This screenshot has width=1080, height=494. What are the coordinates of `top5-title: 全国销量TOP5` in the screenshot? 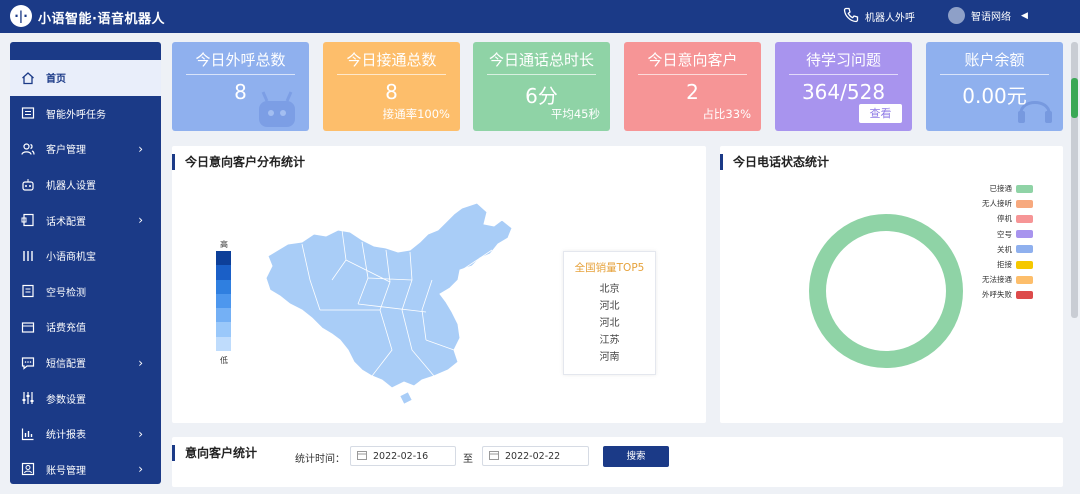 It's located at (609, 268).